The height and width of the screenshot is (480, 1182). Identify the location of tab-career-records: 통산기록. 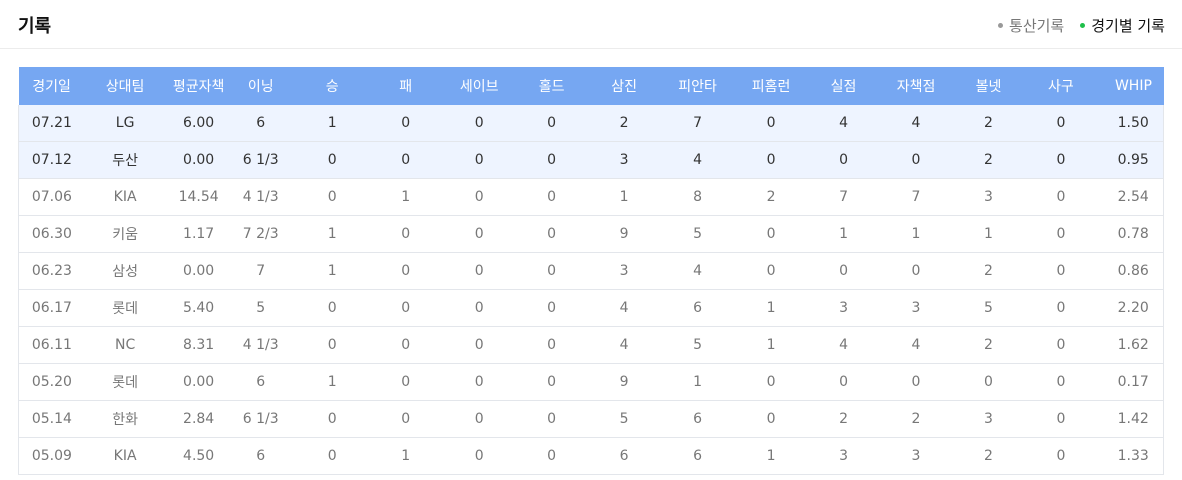
(1031, 25).